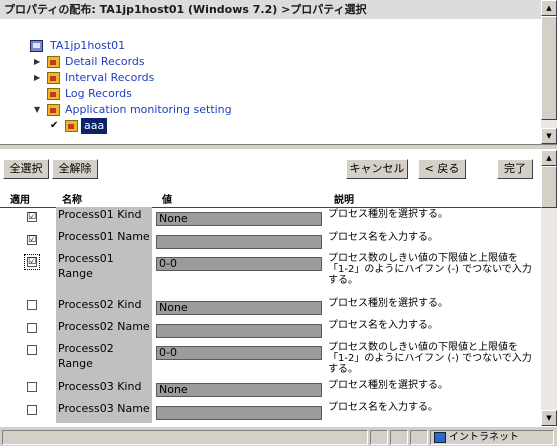  I want to click on checkmark-icon: ✔, so click(54, 125).